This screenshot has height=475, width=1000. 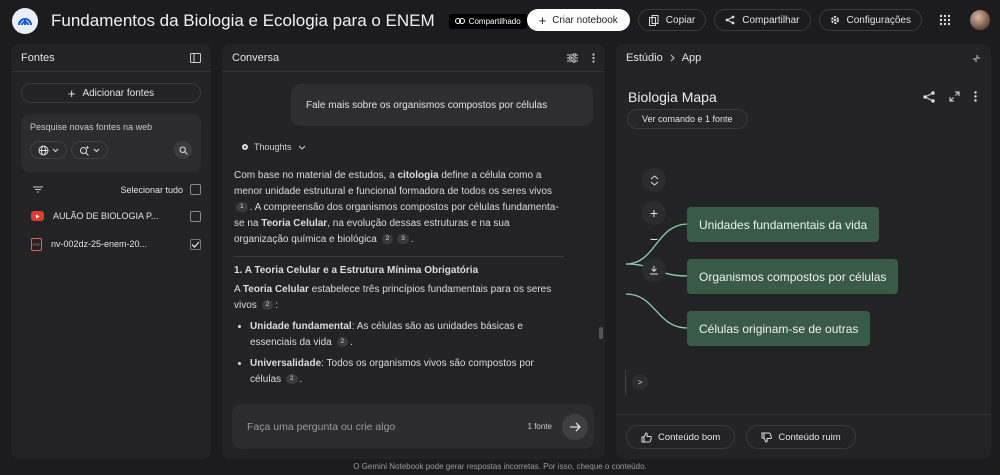 I want to click on gear-icon, so click(x=834, y=20).